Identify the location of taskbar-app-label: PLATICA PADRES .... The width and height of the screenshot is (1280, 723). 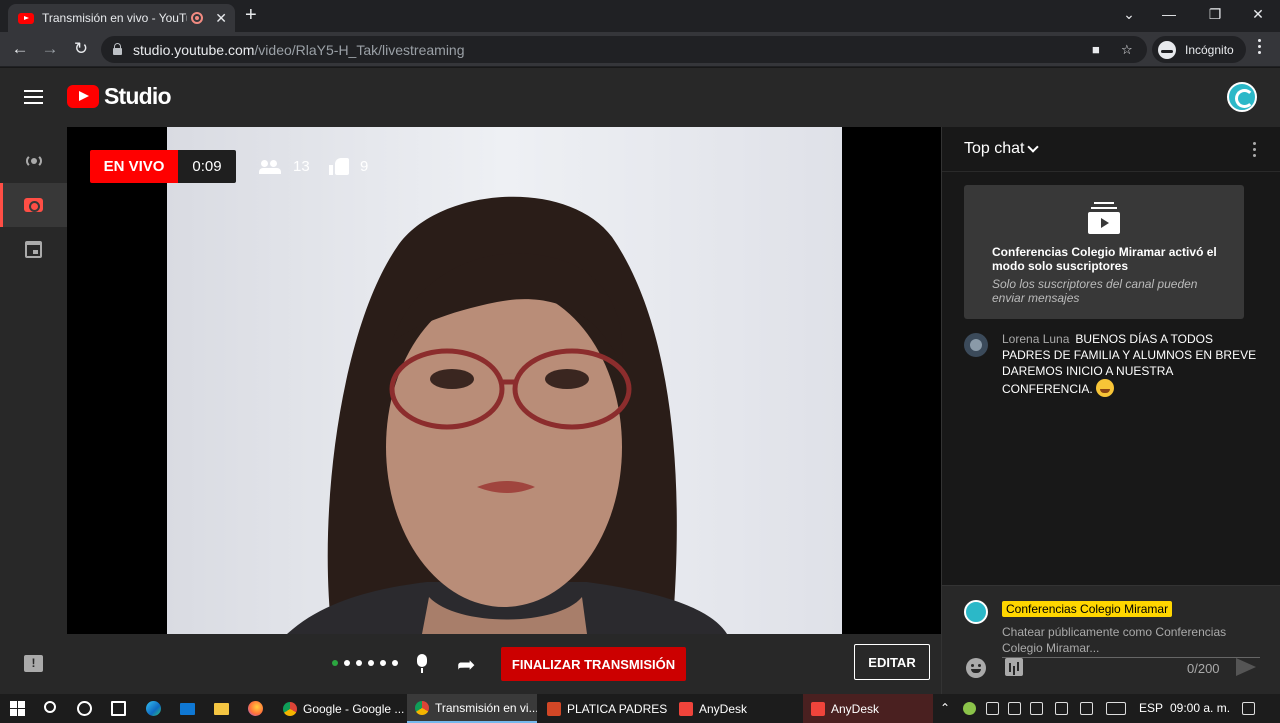
(618, 708).